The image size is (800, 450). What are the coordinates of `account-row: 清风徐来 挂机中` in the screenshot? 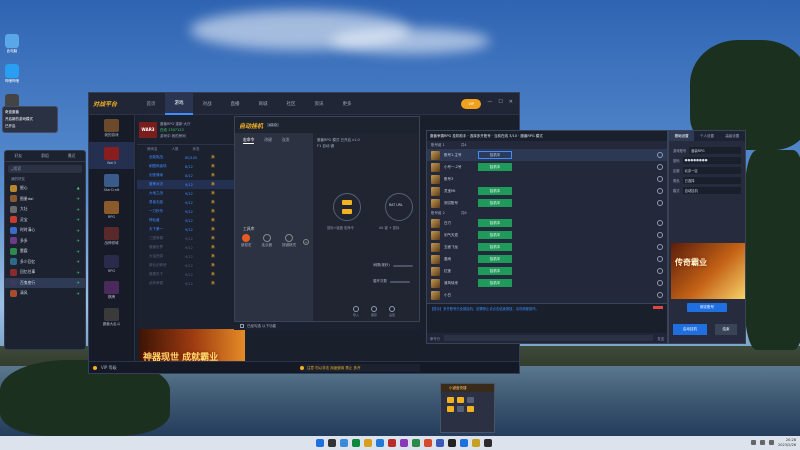 It's located at (547, 283).